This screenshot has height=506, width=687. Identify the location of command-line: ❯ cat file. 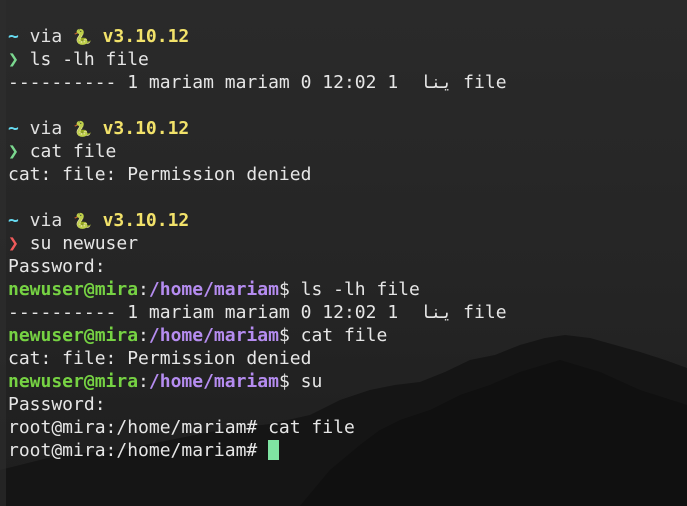
(345, 151).